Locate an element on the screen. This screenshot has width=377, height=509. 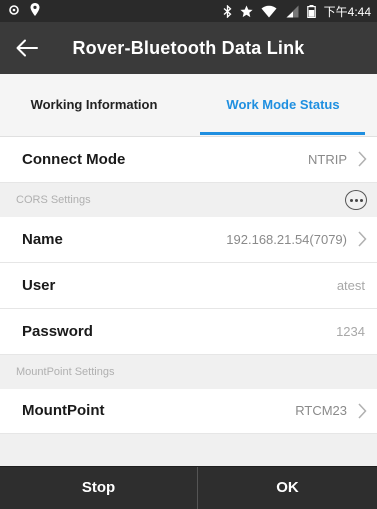
app-bar: Rover-Bluetooth Data Link is located at coordinates (188, 48).